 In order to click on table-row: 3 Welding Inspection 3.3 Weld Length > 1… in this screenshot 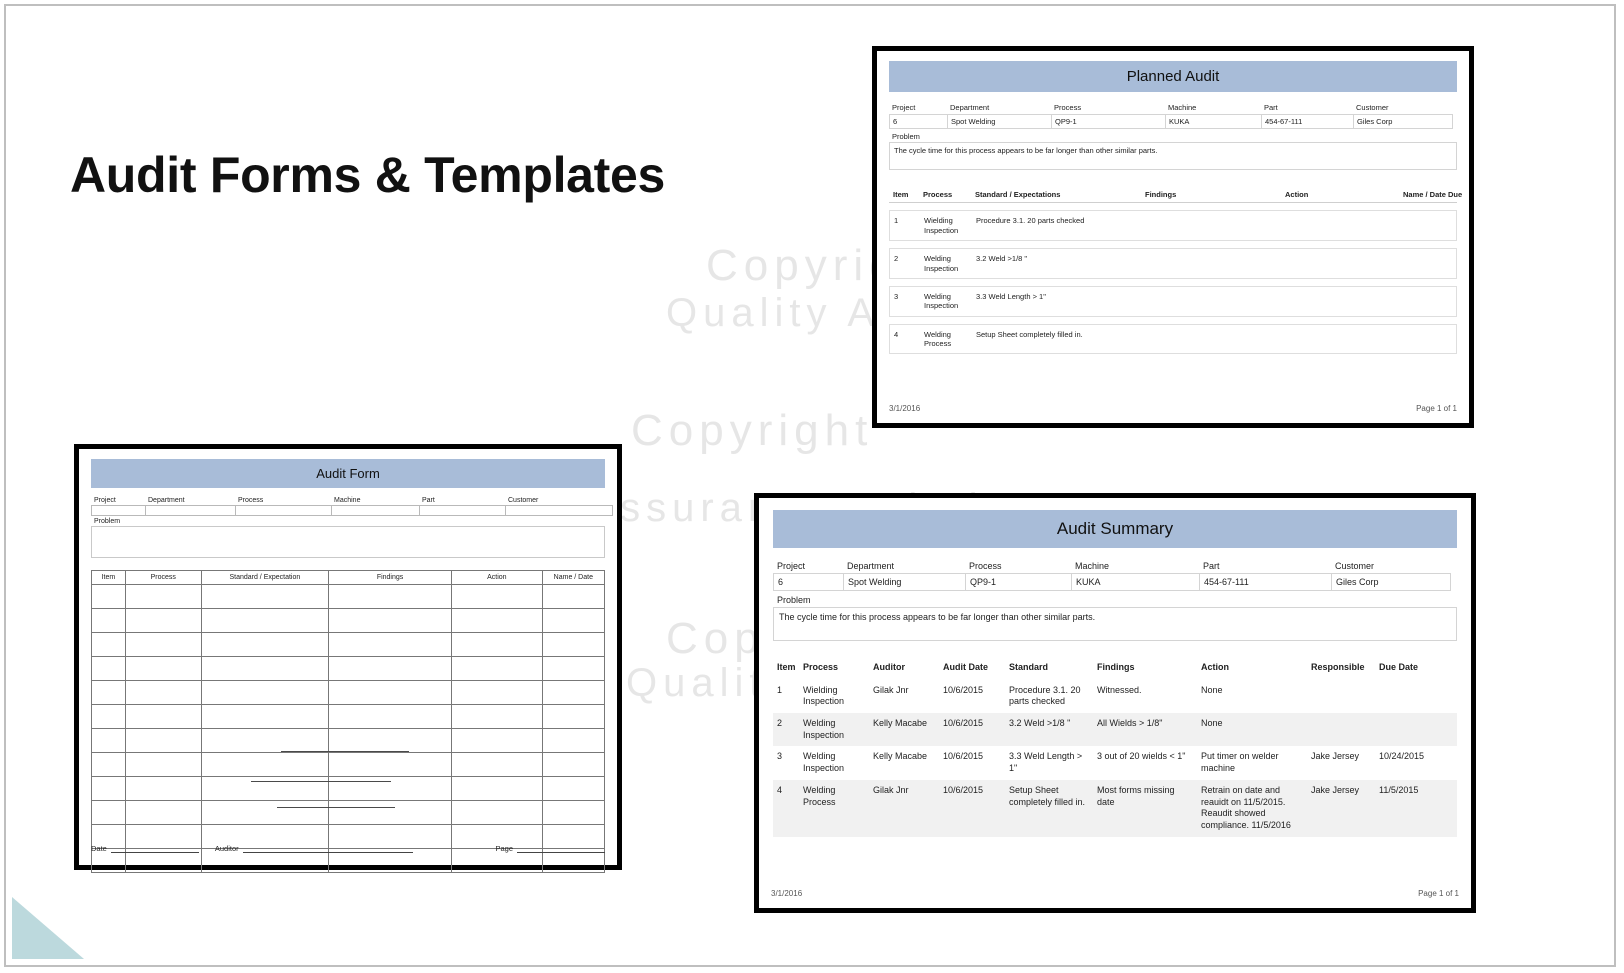, I will do `click(1173, 301)`.